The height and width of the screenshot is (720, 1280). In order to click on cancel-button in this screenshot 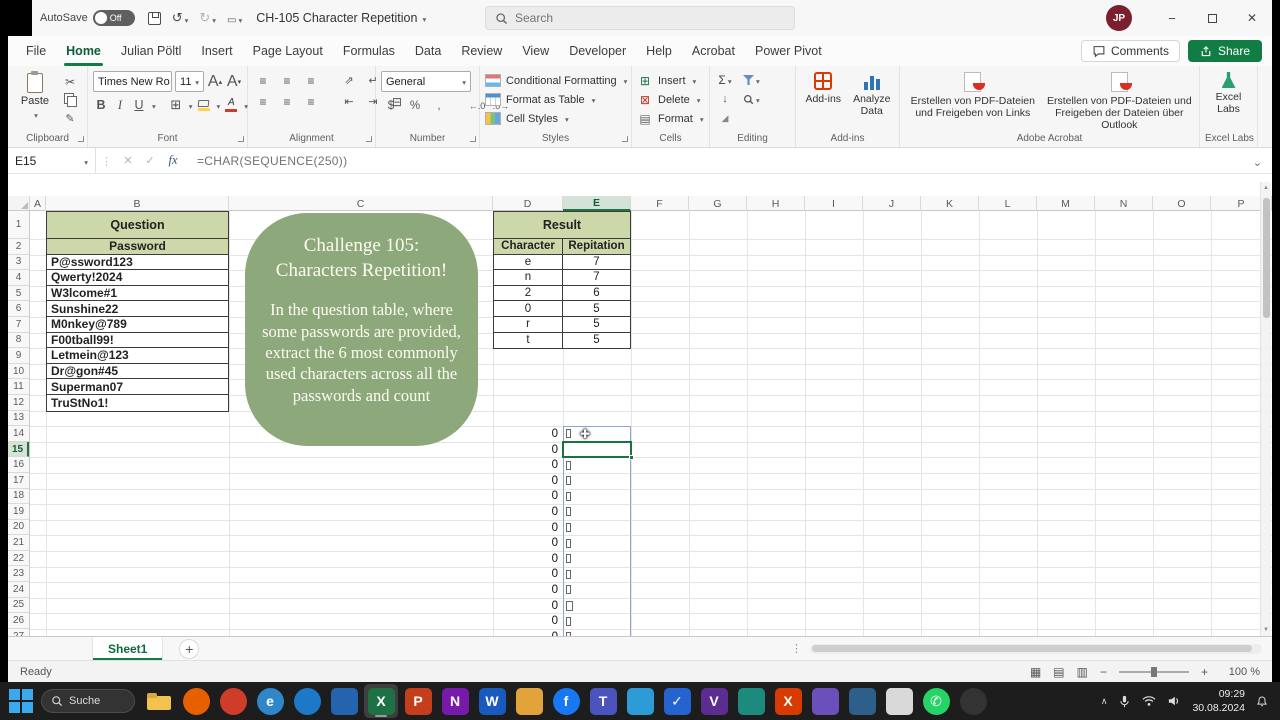, I will do `click(128, 160)`.